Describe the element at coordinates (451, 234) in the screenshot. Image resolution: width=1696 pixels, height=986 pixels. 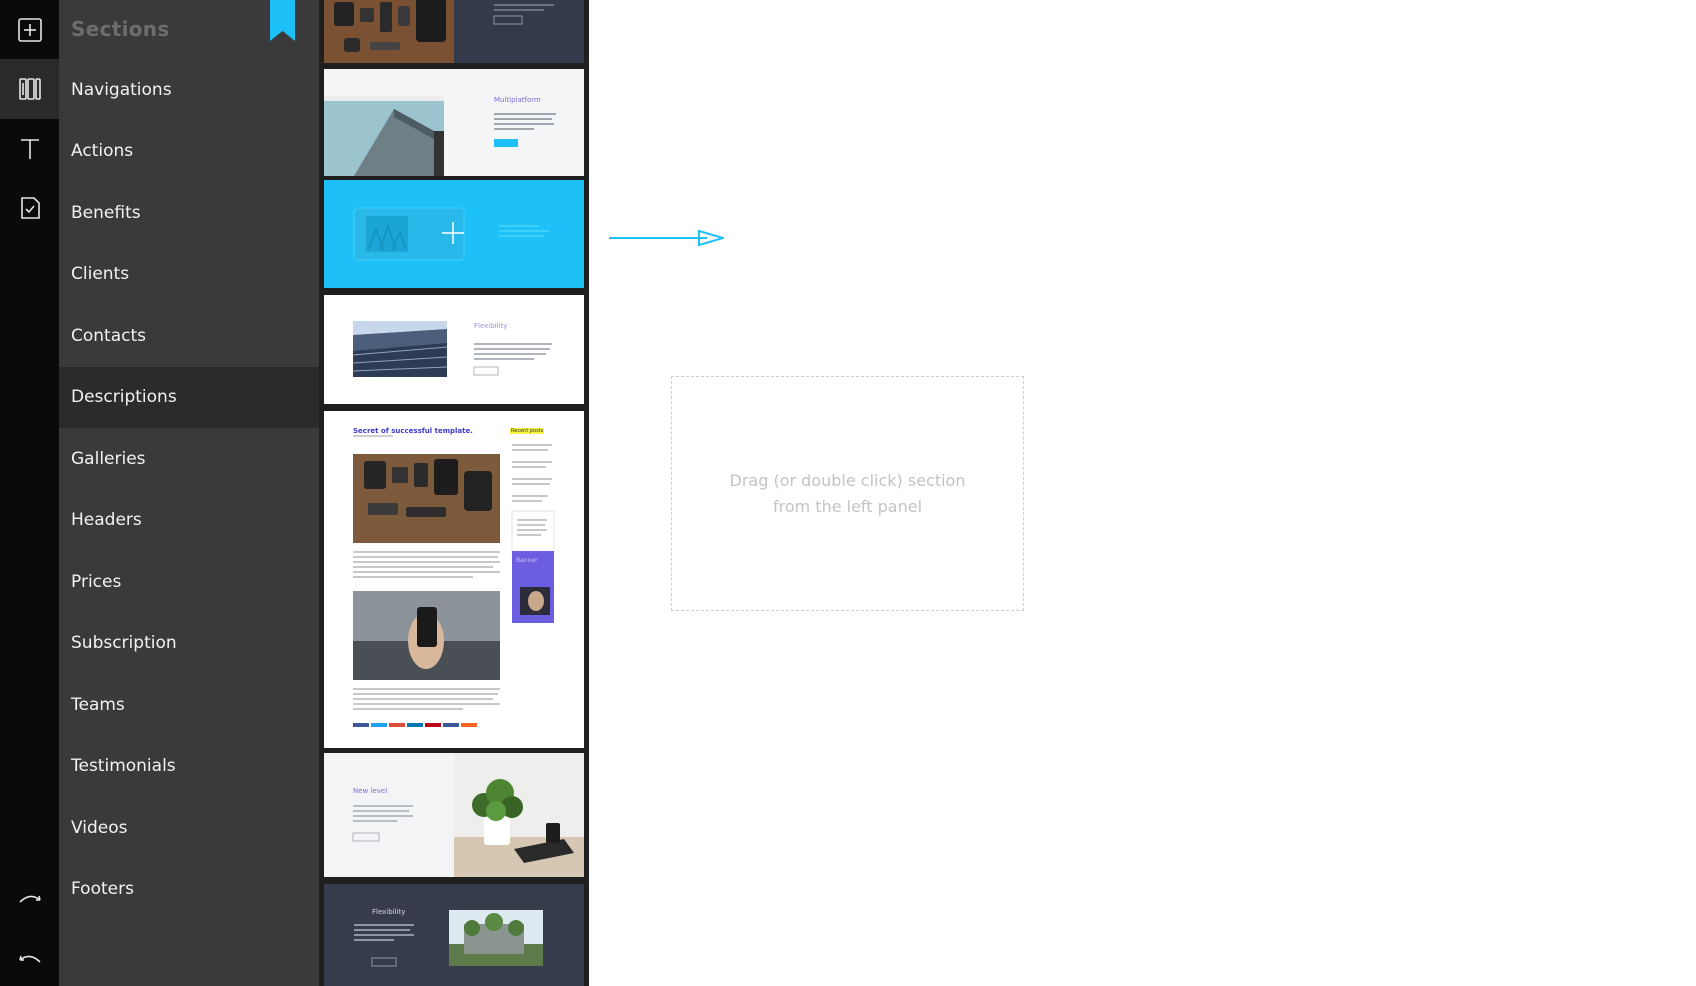
I see `selected-thumbnail` at that location.